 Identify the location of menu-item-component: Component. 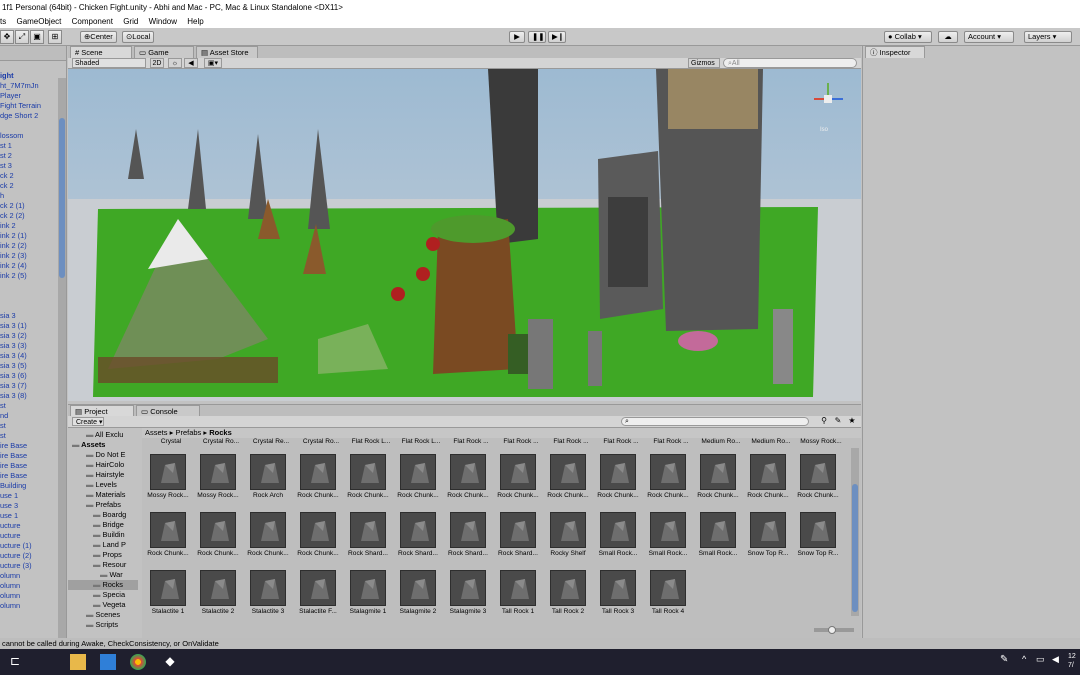
(92, 21).